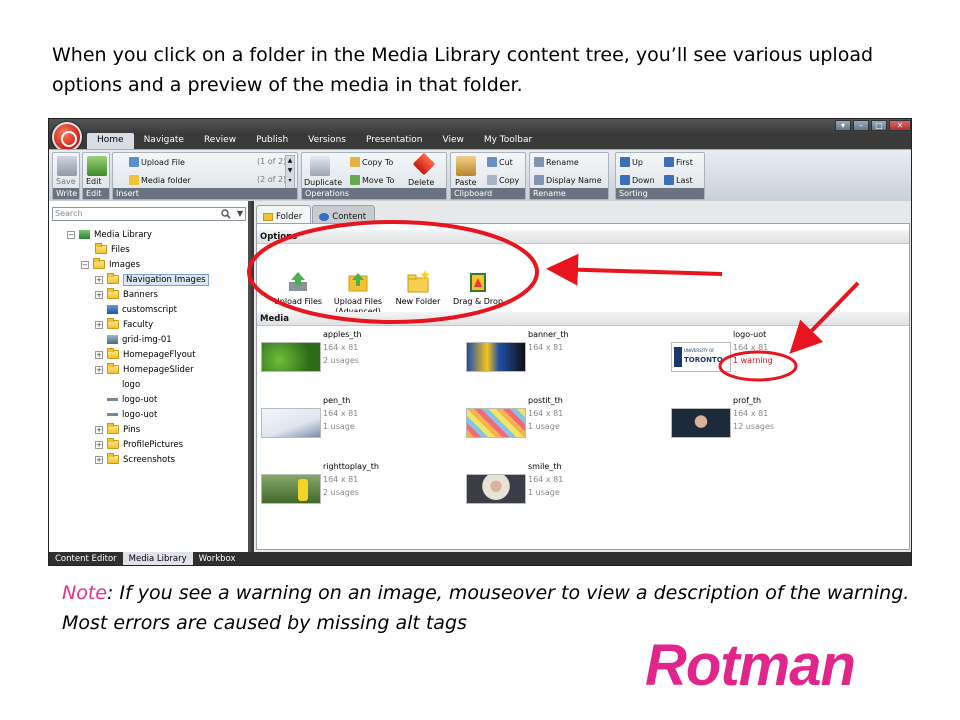  Describe the element at coordinates (371, 162) in the screenshot. I see `copy-to-button: Copy To` at that location.